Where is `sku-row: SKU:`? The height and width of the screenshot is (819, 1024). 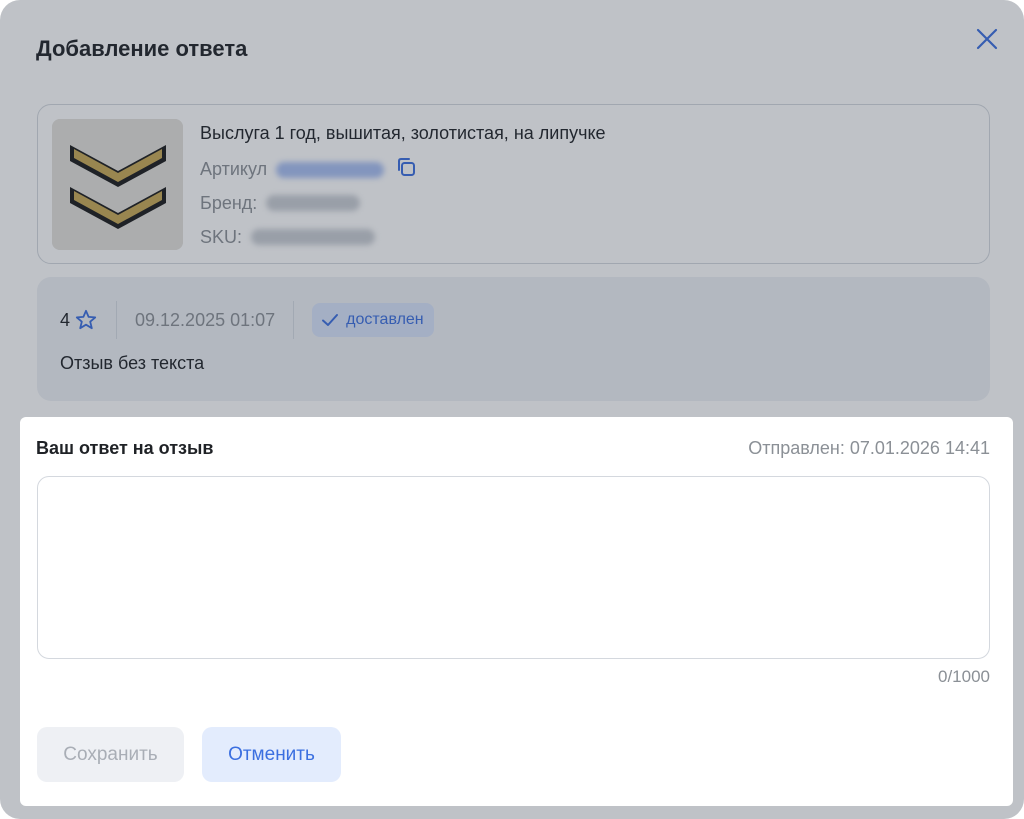 sku-row: SKU: is located at coordinates (288, 237).